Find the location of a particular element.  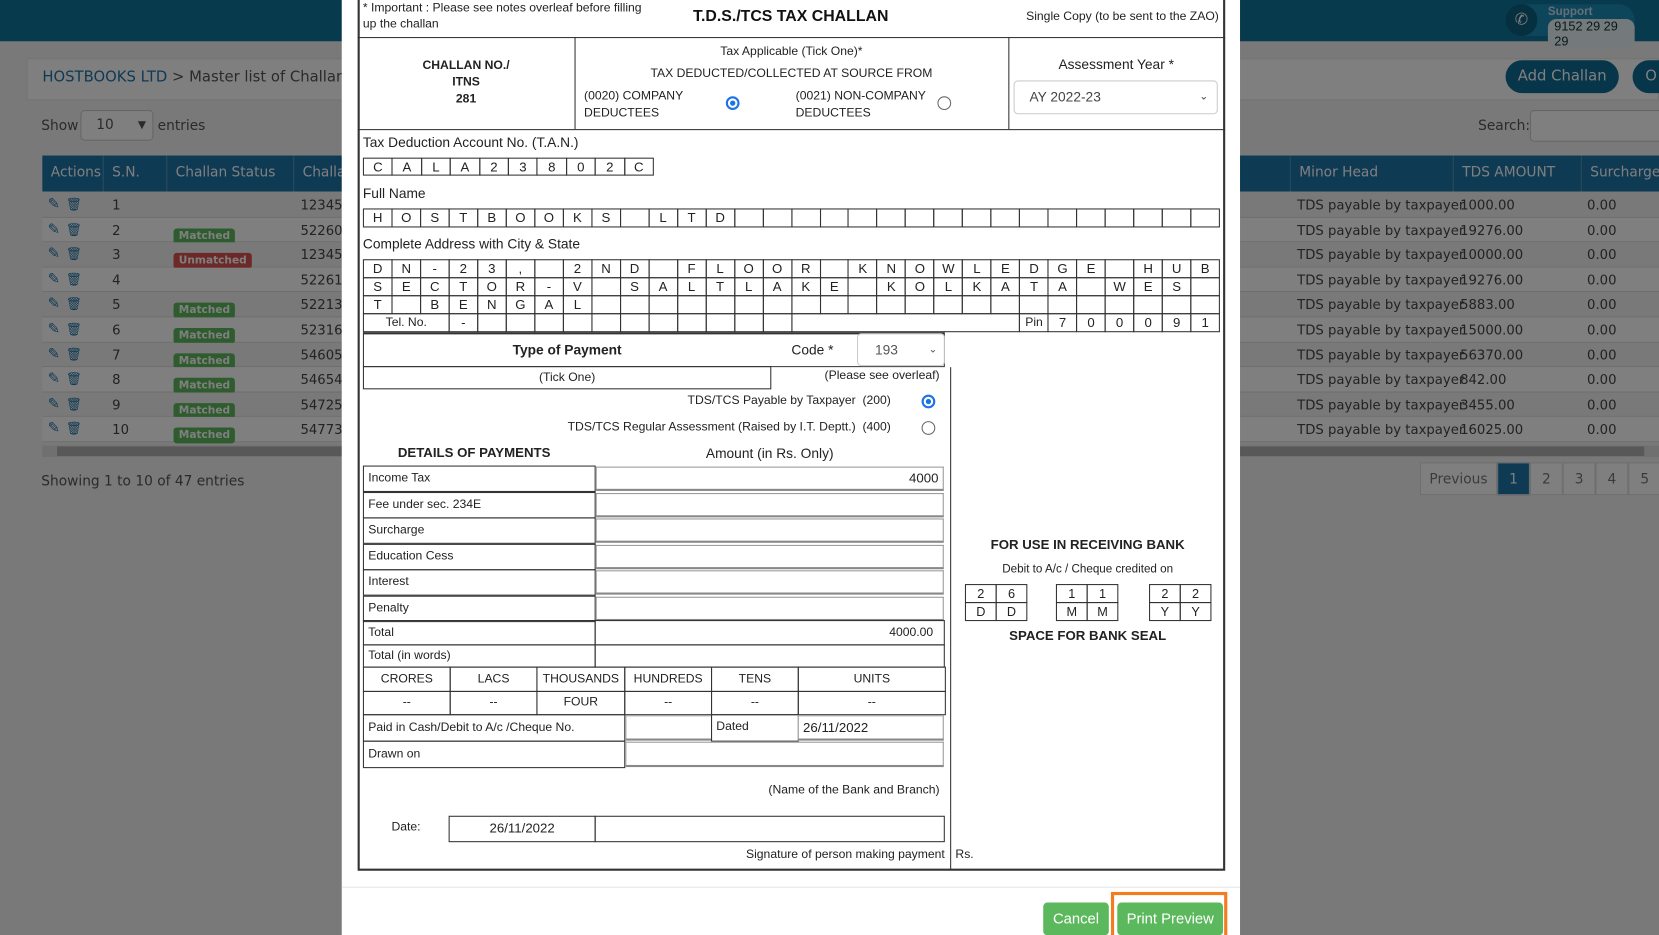

detail-amount-input: 4000 is located at coordinates (769, 478).